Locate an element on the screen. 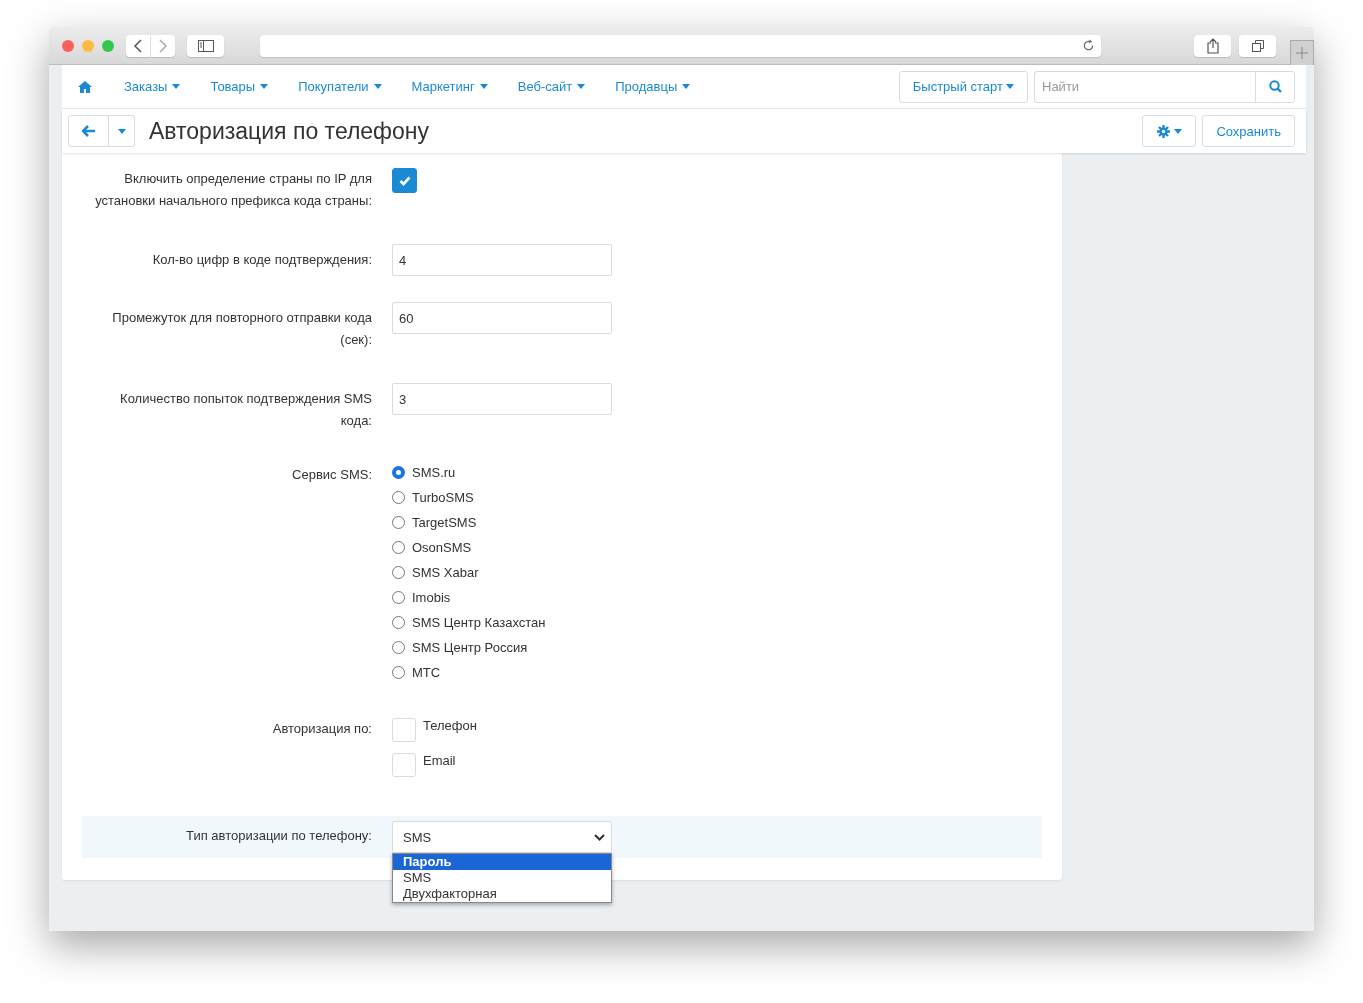 This screenshot has height=1003, width=1363. field-label: Тип авторизации по телефону: is located at coordinates (278, 836).